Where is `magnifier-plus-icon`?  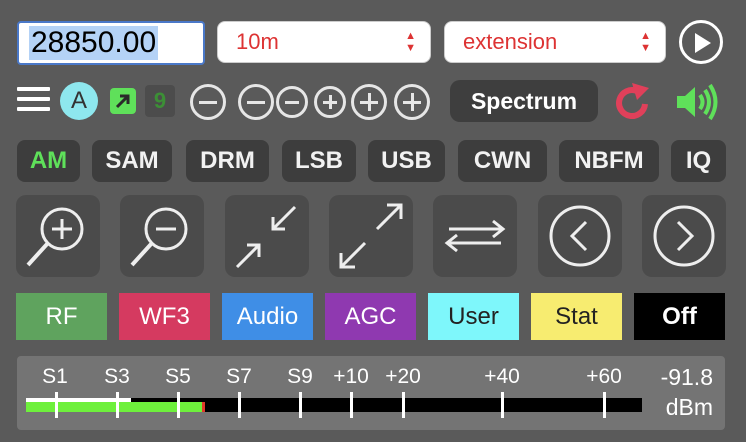
magnifier-plus-icon is located at coordinates (55, 237).